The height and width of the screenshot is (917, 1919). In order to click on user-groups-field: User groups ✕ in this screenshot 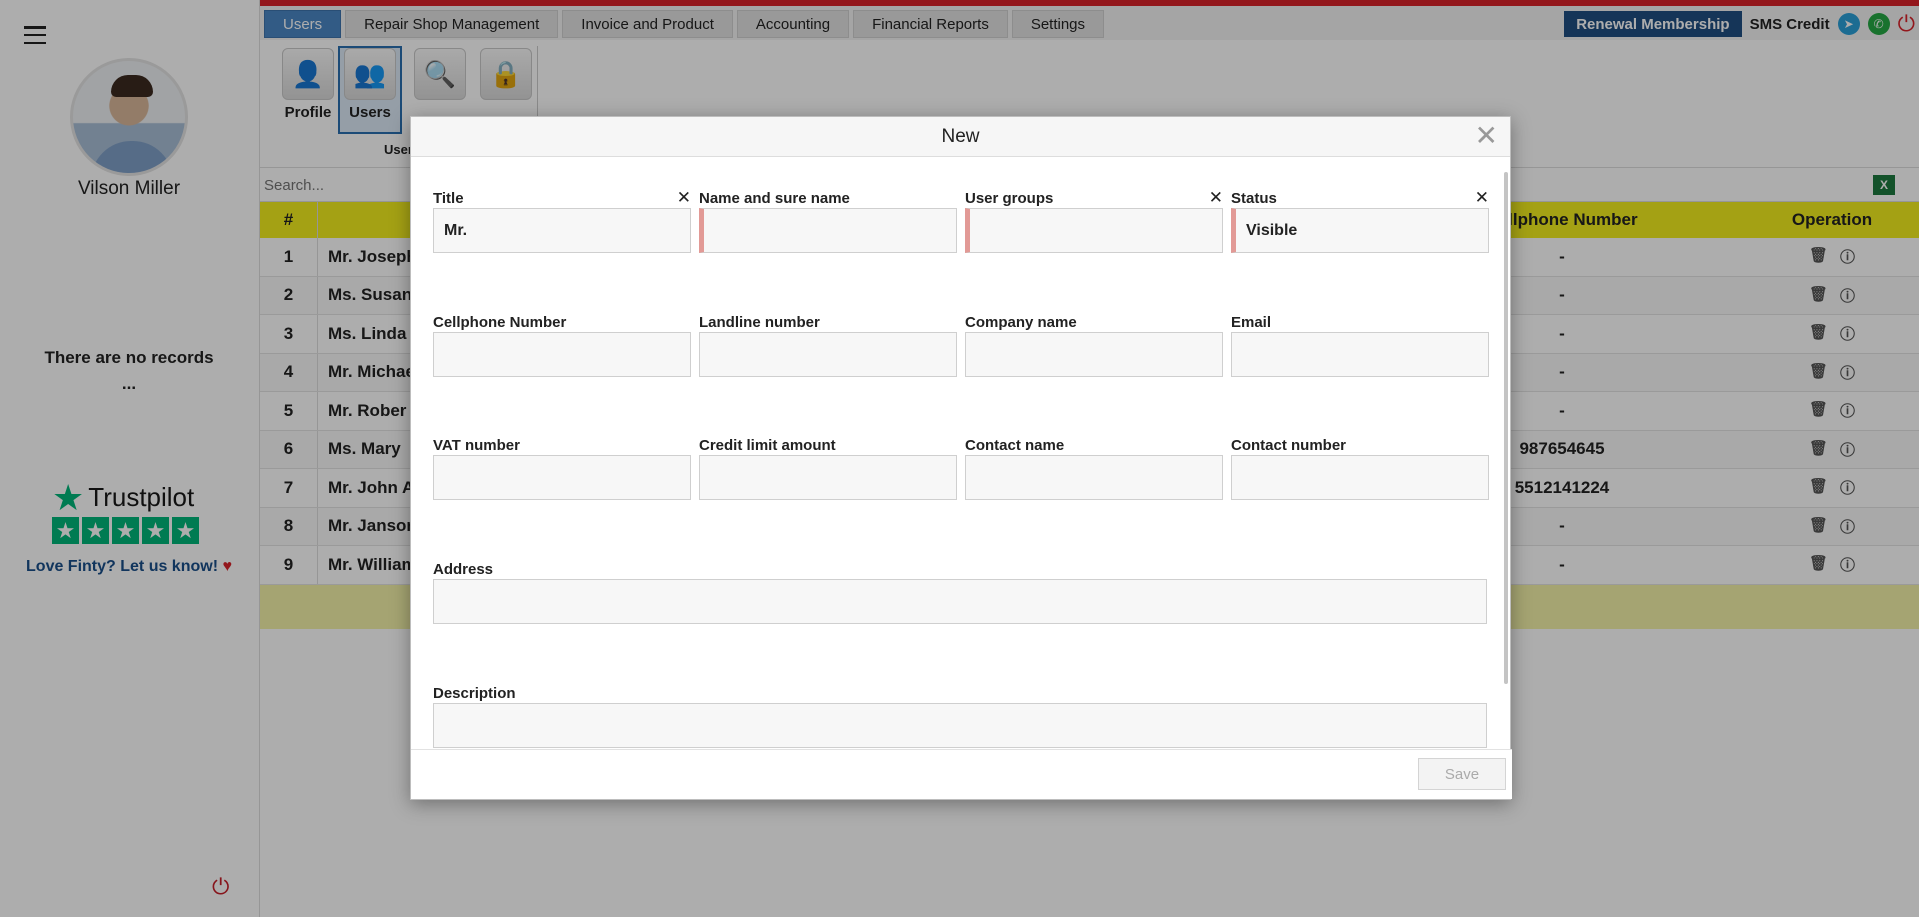, I will do `click(1094, 220)`.